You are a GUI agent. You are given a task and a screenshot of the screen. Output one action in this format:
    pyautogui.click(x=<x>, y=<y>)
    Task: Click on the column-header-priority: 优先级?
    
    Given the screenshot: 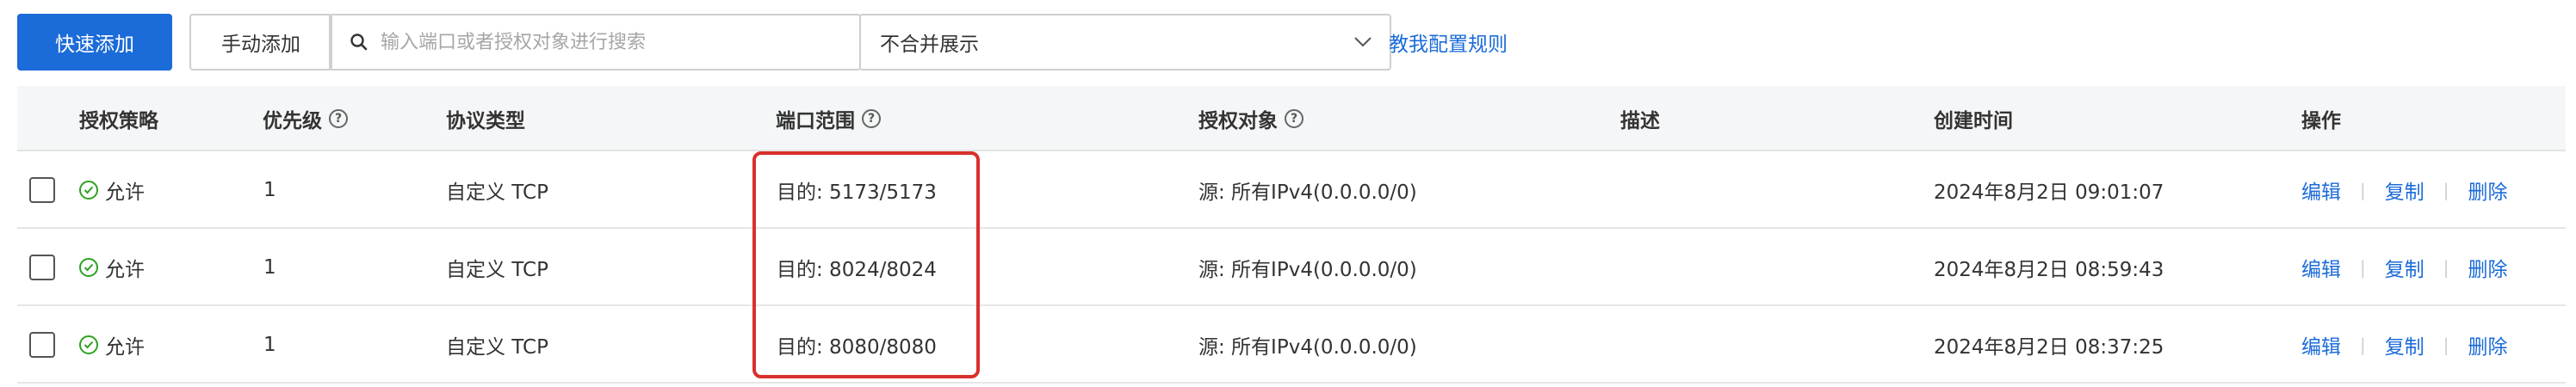 What is the action you would take?
    pyautogui.click(x=305, y=119)
    